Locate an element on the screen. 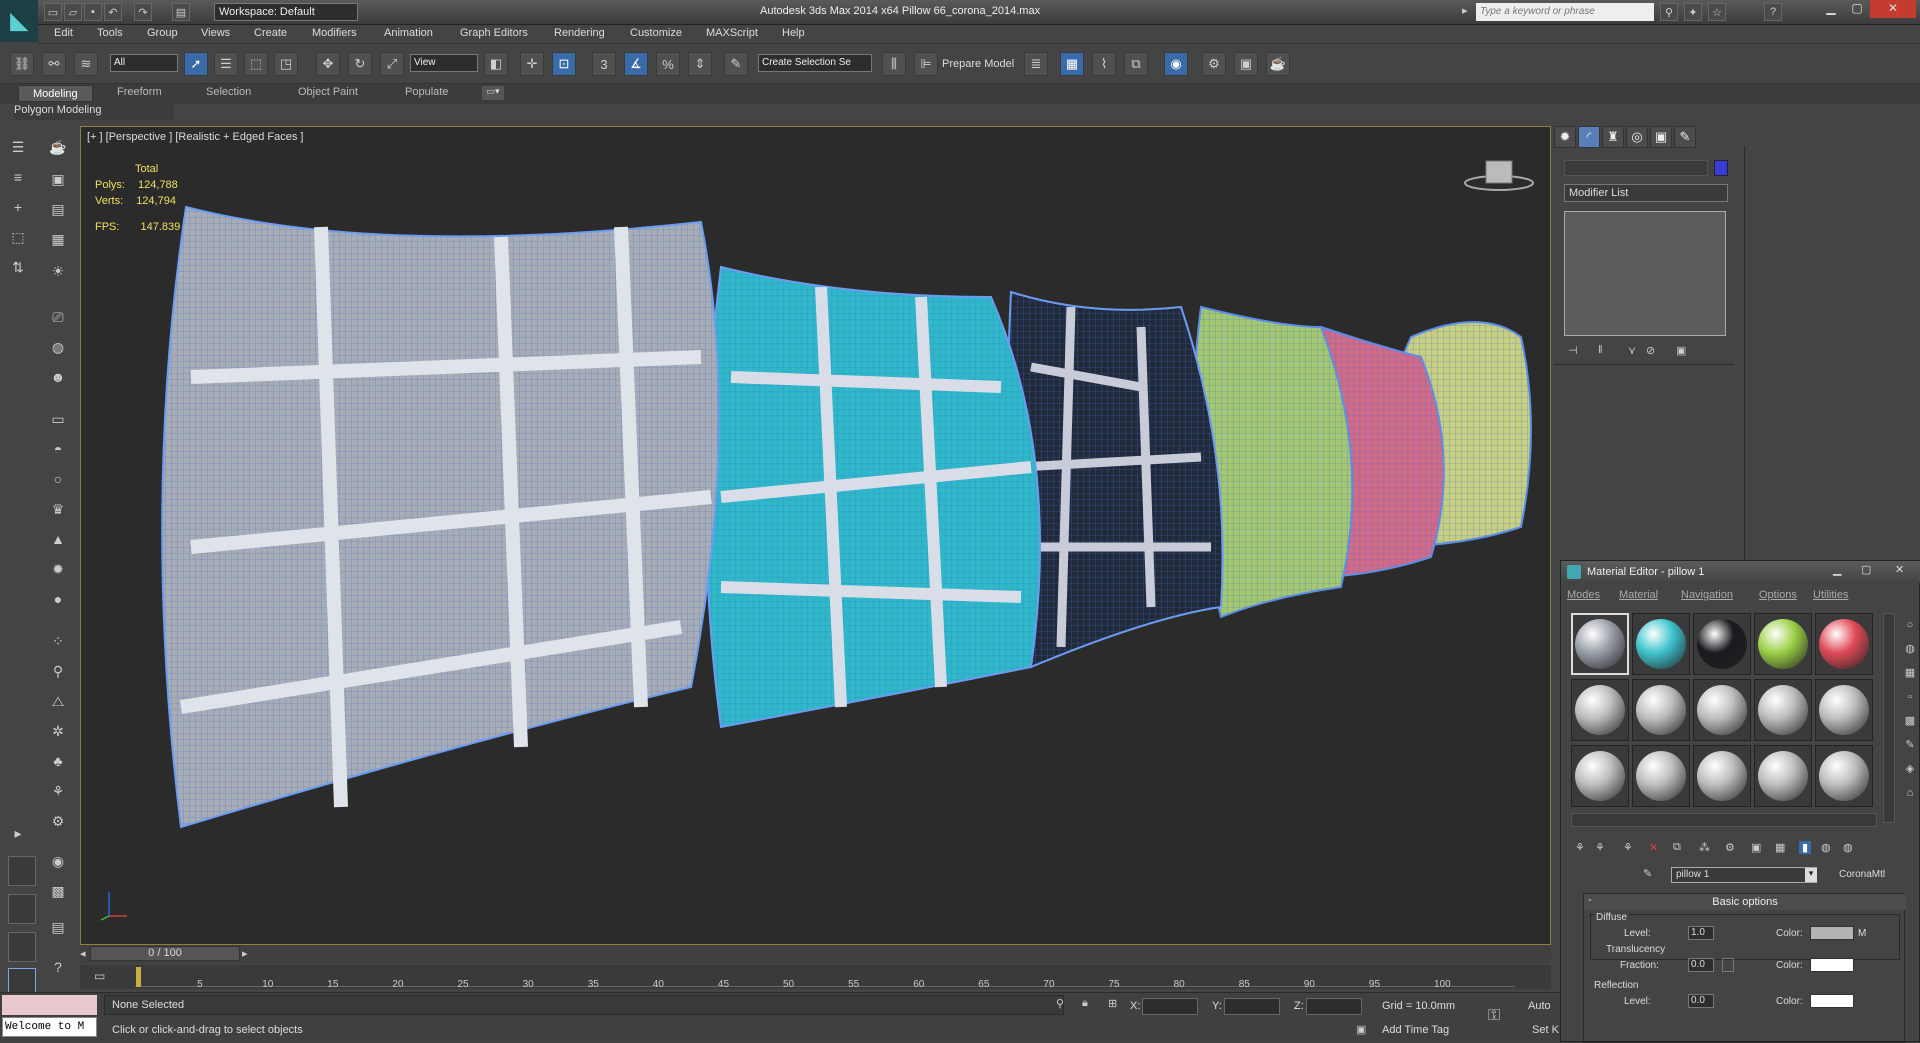 This screenshot has width=1920, height=1043. select-by-name-icon: ☰ is located at coordinates (226, 64).